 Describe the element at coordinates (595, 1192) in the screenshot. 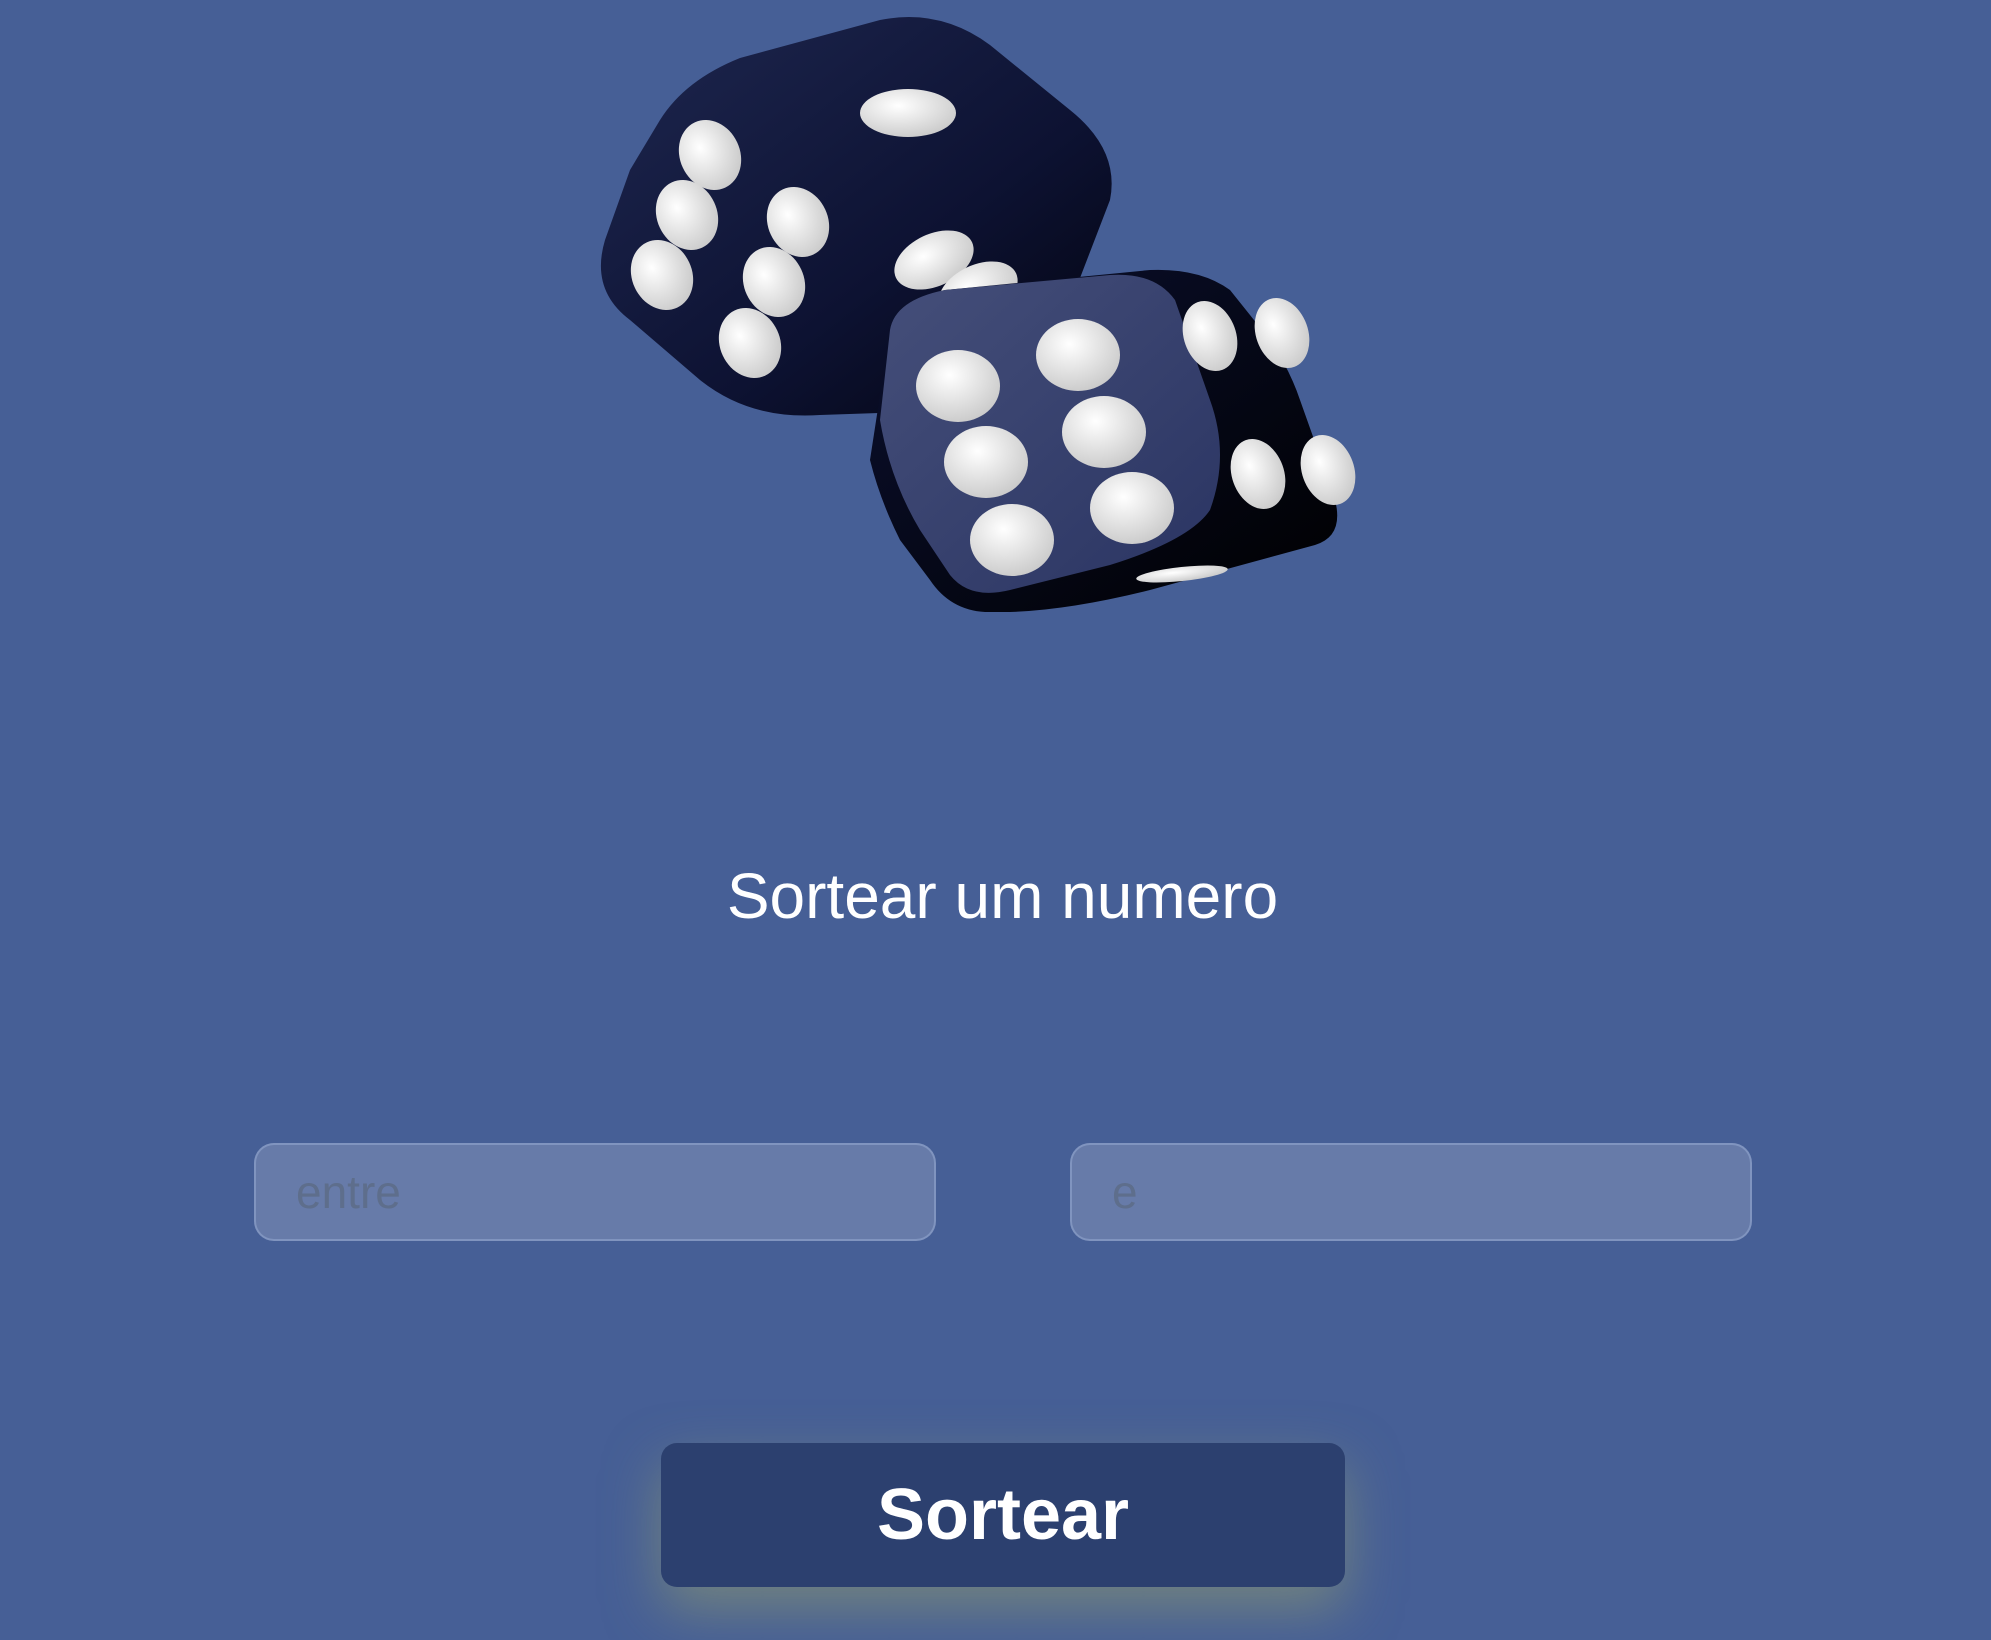

I see `range-min-input` at that location.